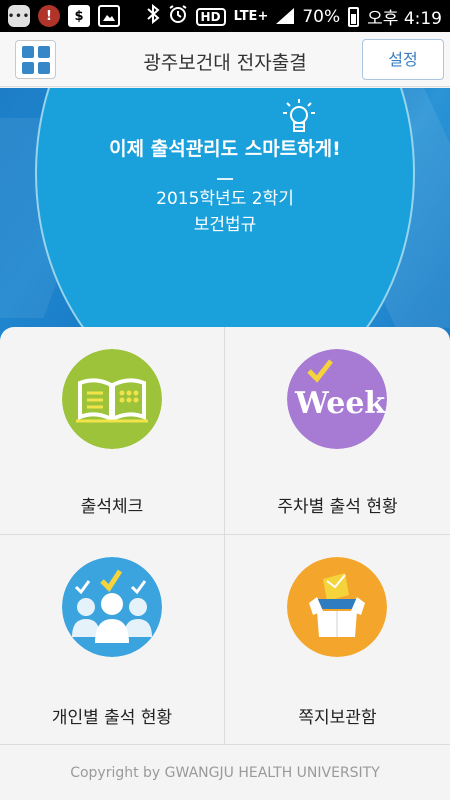 Image resolution: width=450 pixels, height=800 pixels. Describe the element at coordinates (210, 16) in the screenshot. I see `hd-voice-indicator: HD` at that location.